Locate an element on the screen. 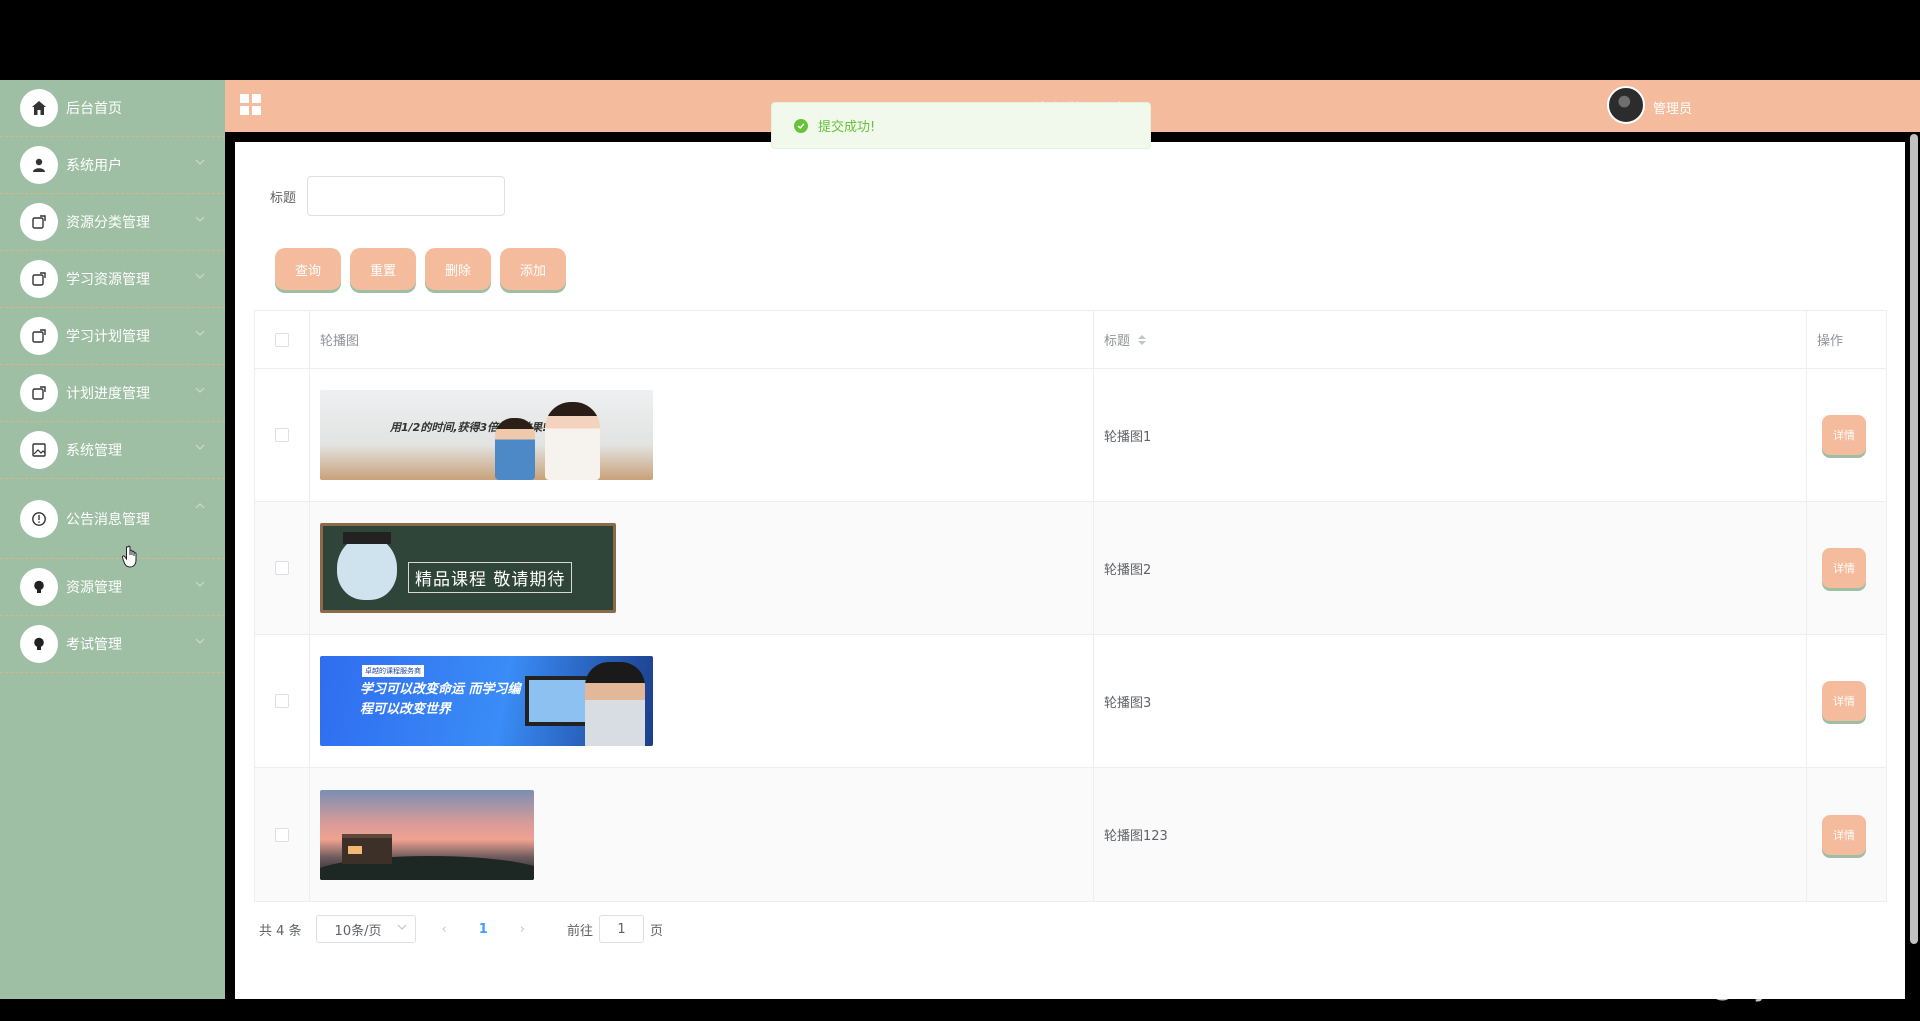  sidebar-item-exam-management: 考试管理 is located at coordinates (112, 644).